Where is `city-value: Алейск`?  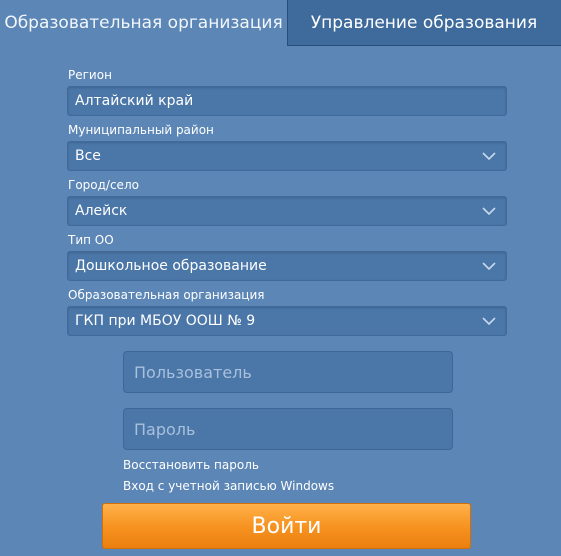 city-value: Алейск is located at coordinates (101, 211).